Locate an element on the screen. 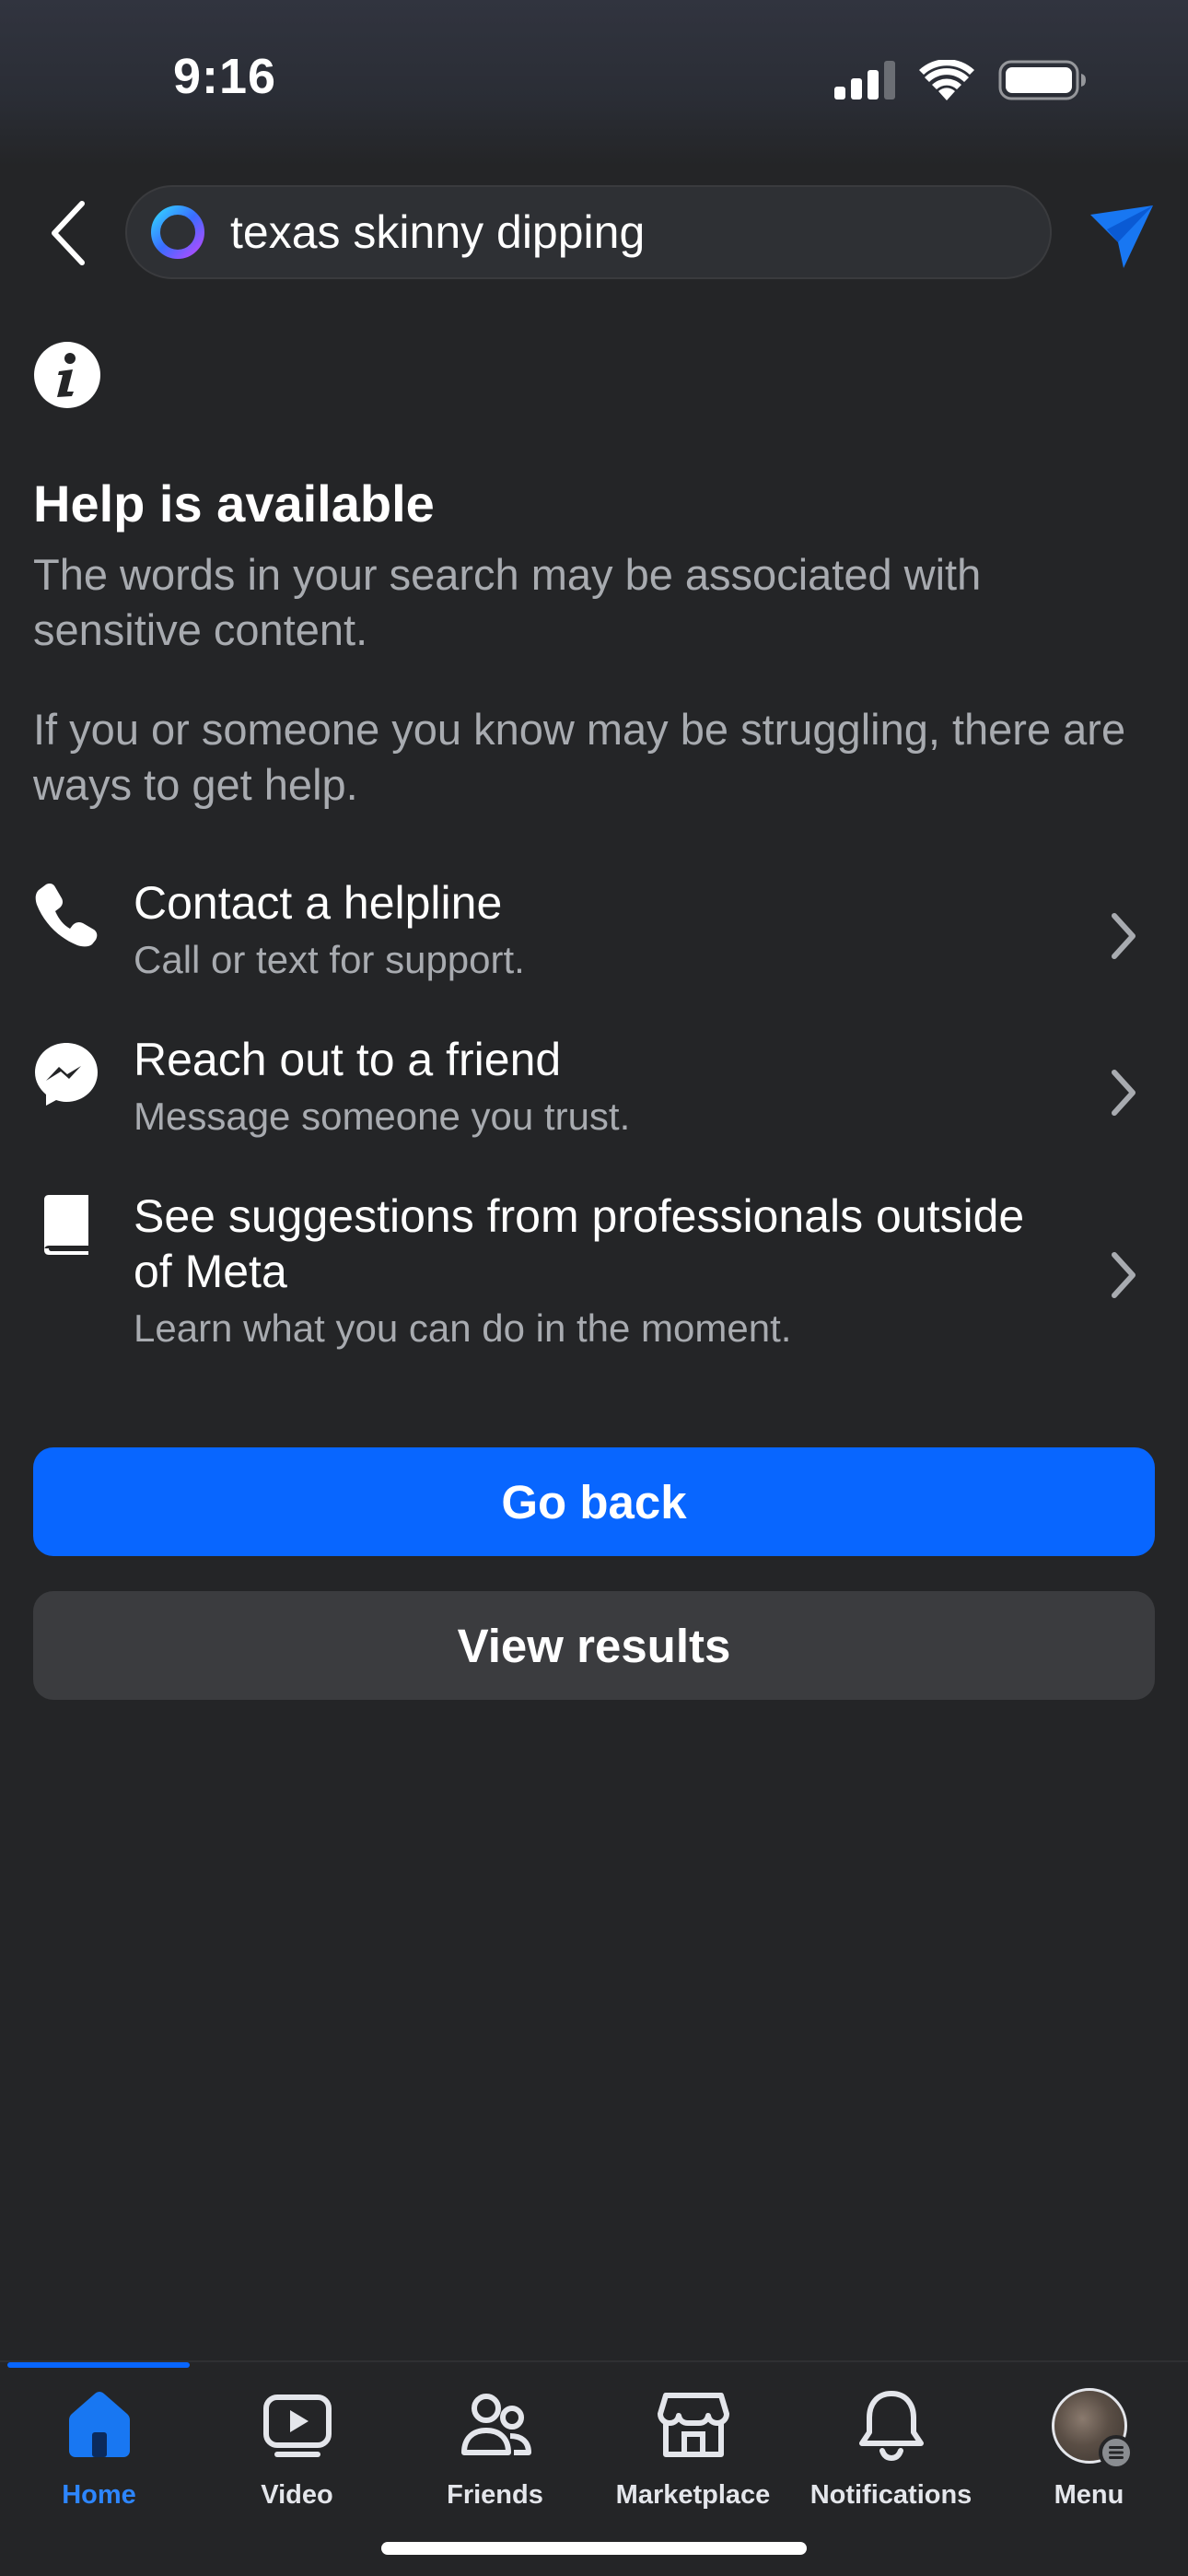 This screenshot has height=2576, width=1188. tab-friends: Friends is located at coordinates (495, 2457).